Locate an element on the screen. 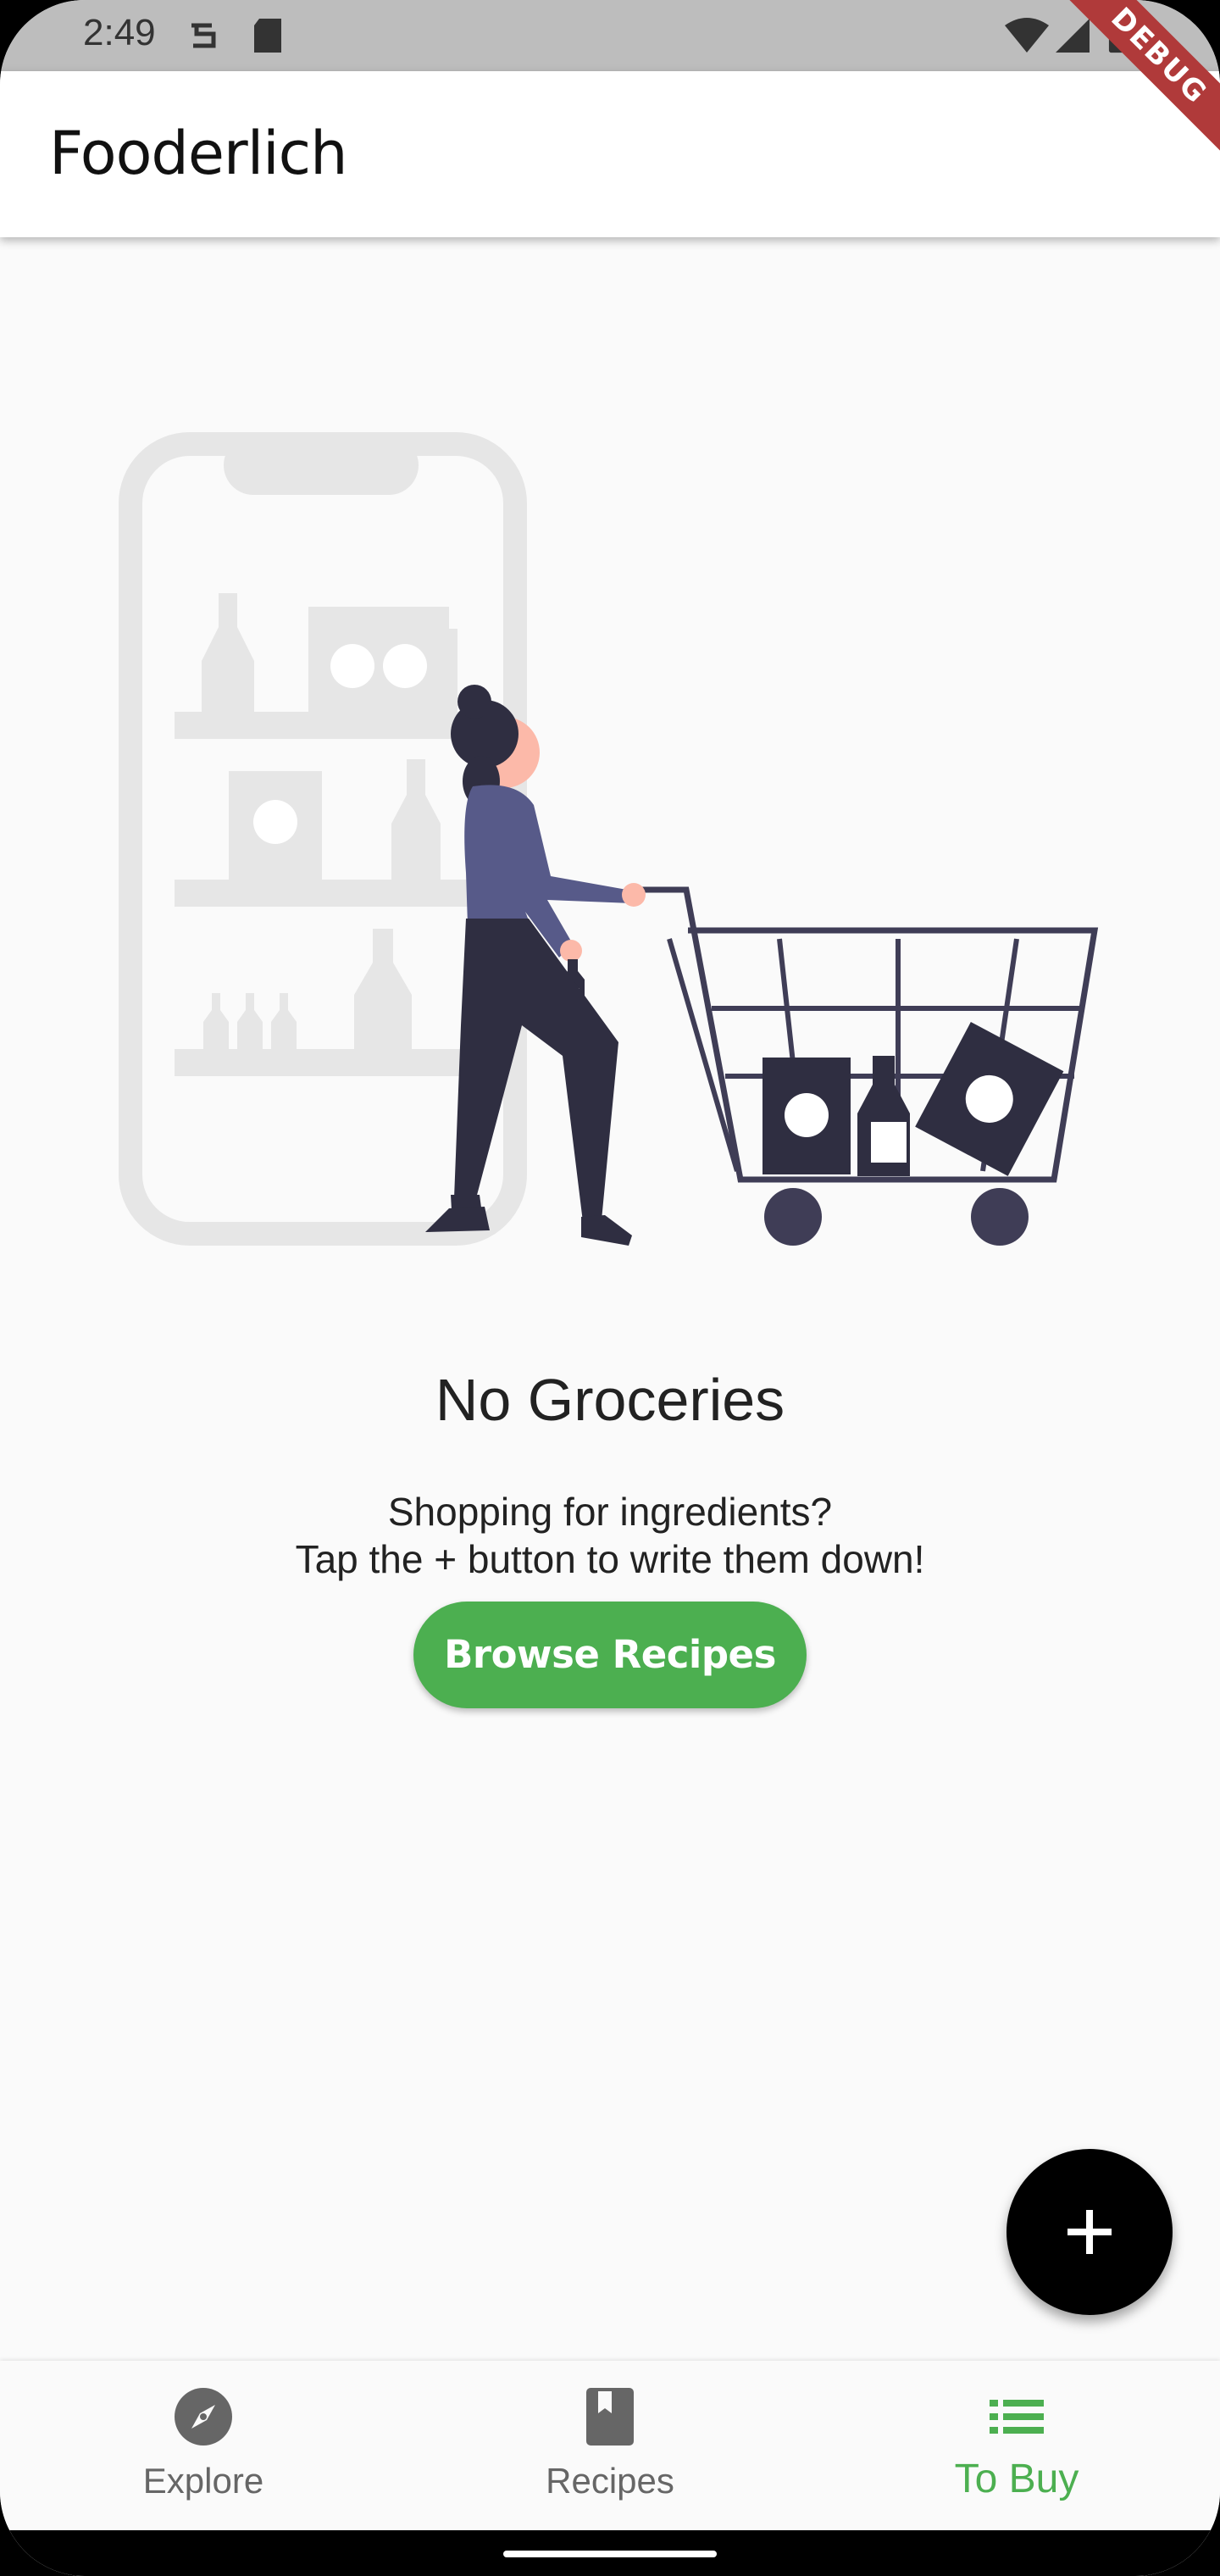  plus-icon is located at coordinates (1090, 2232).